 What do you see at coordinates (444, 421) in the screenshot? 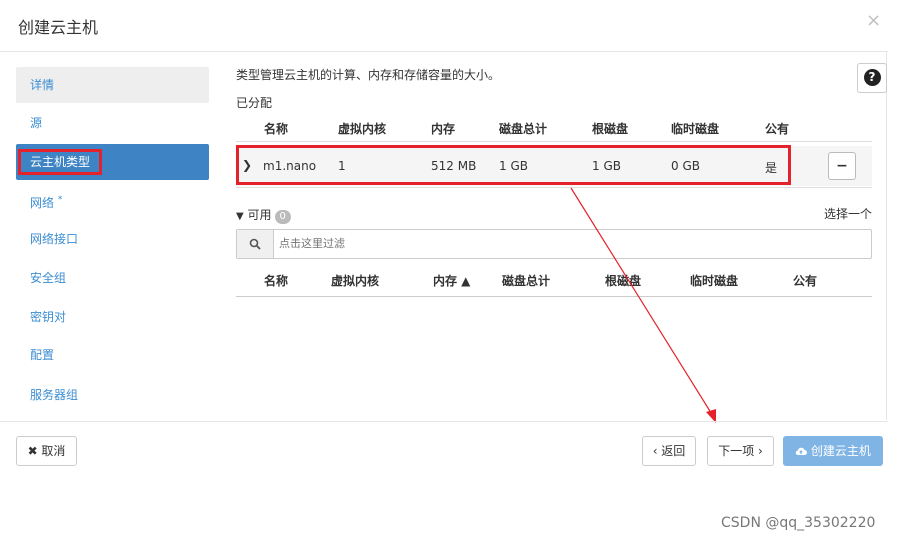
I see `footer-divider` at bounding box center [444, 421].